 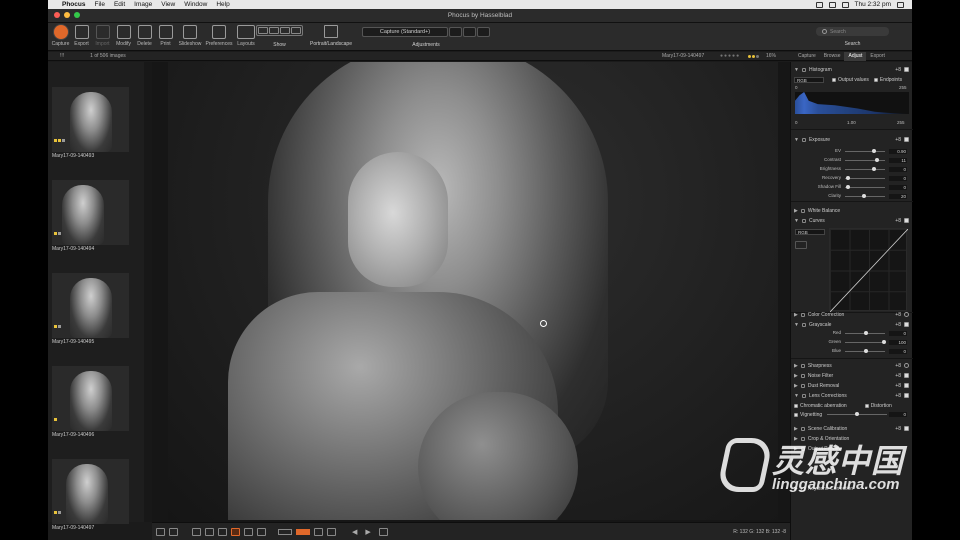 I want to click on compare-view-button, so click(x=160, y=531).